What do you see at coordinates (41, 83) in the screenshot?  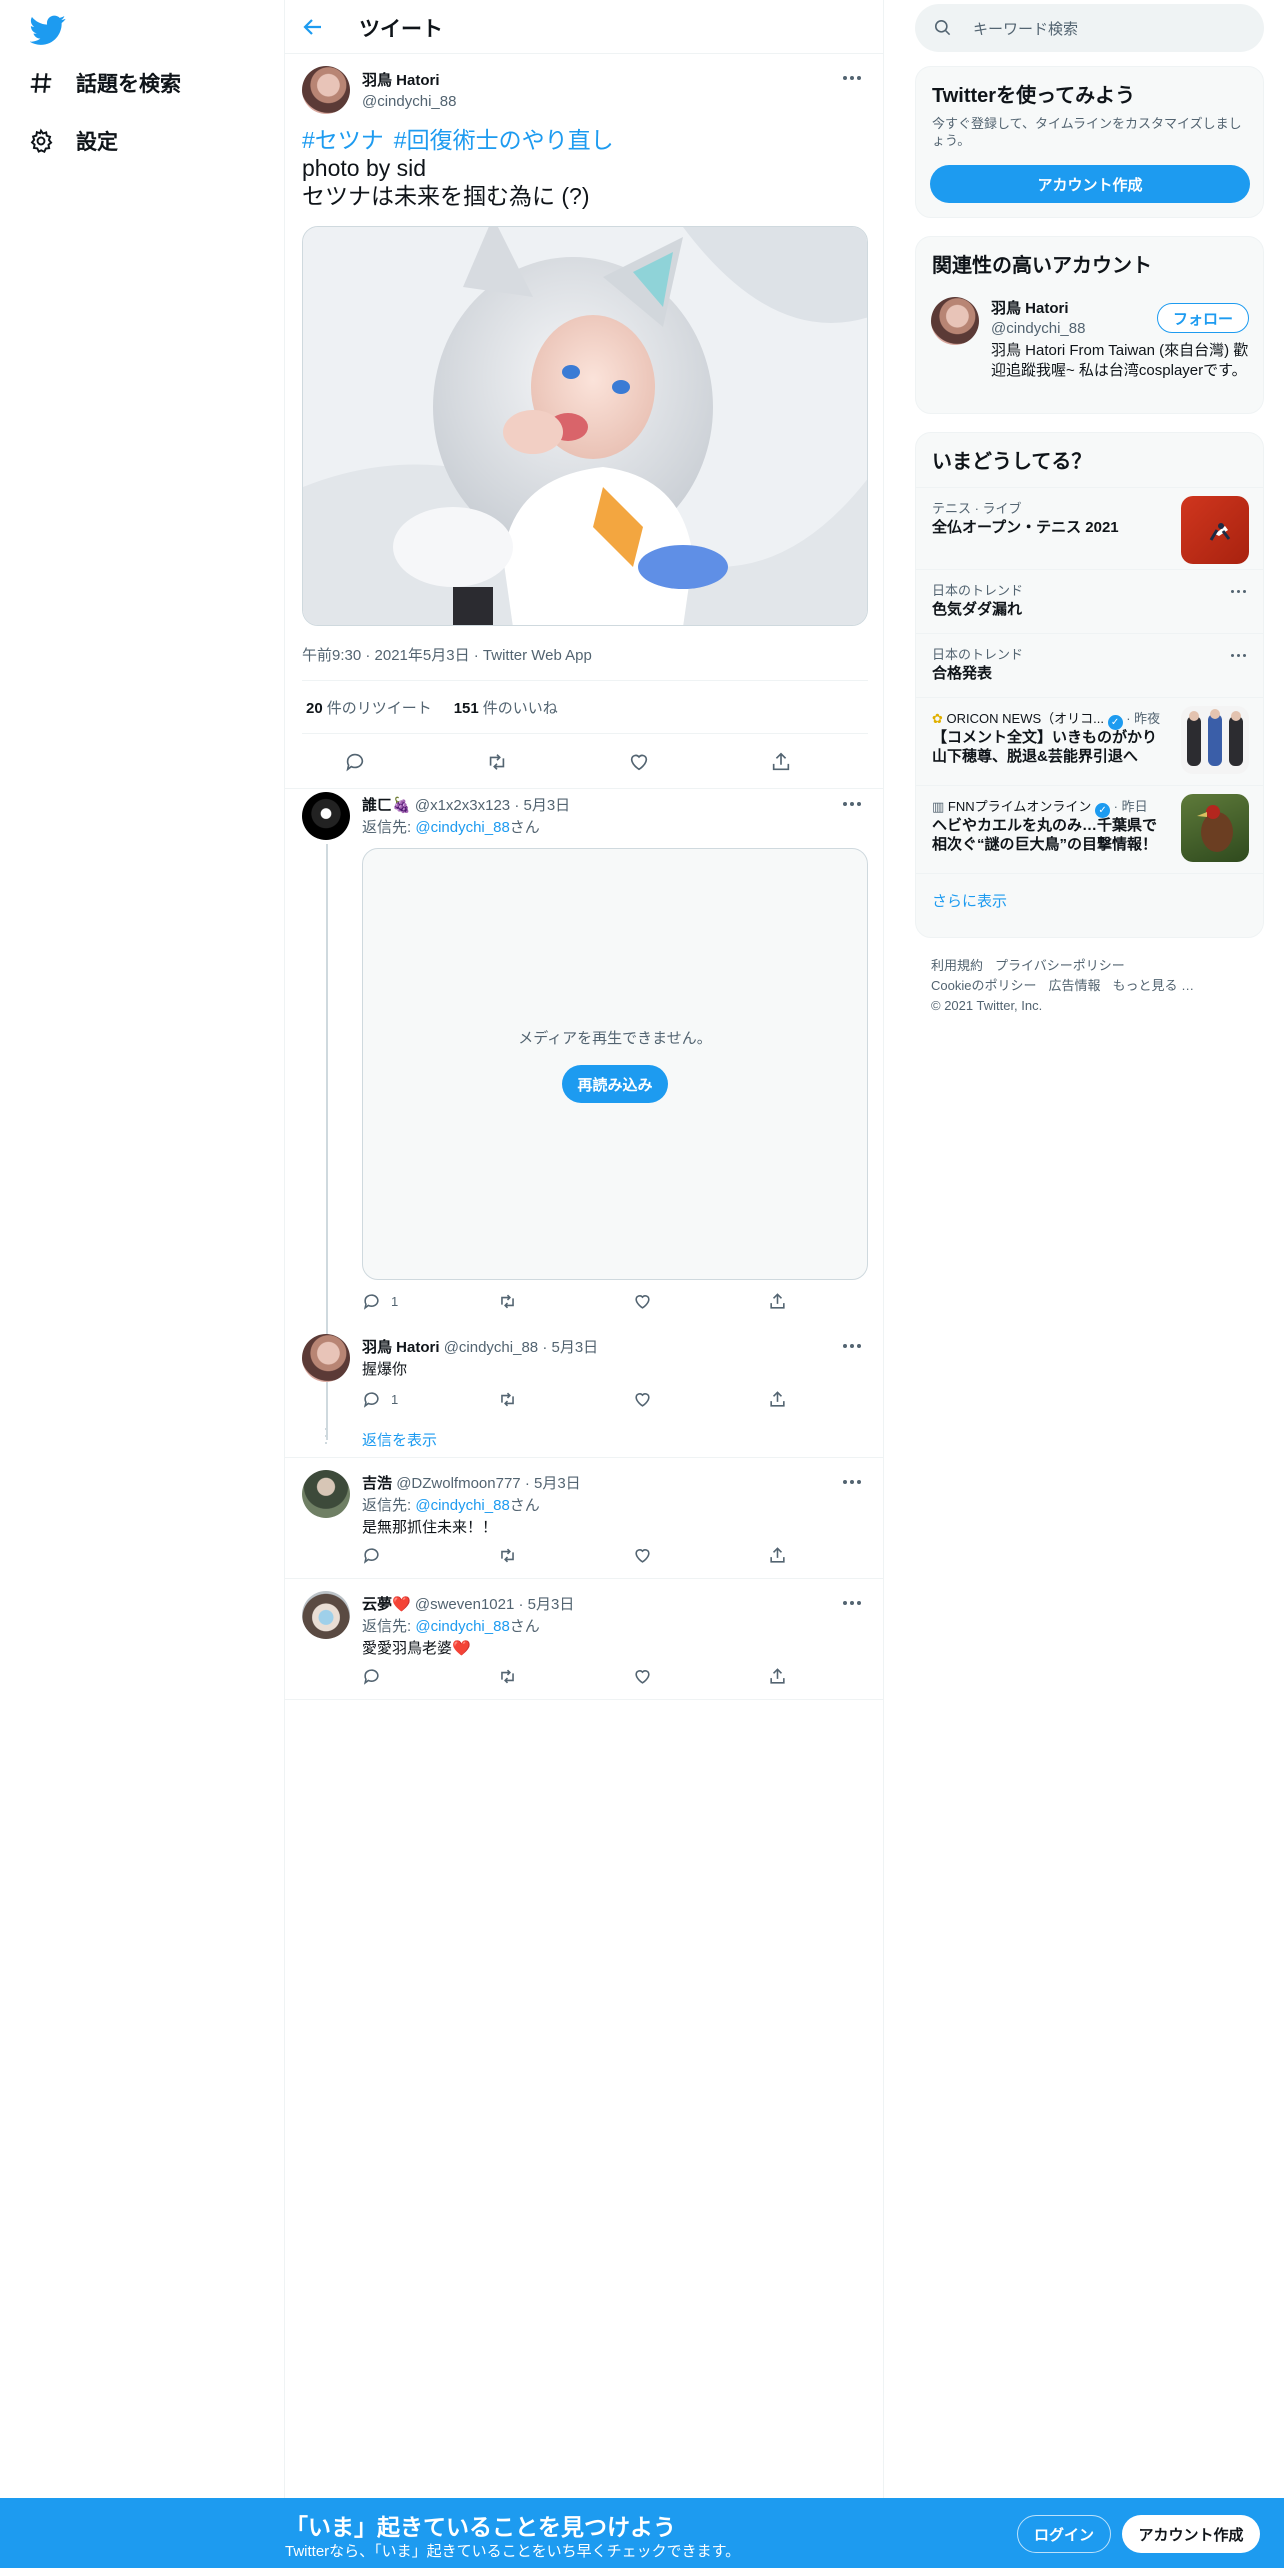 I see `hashtag-icon` at bounding box center [41, 83].